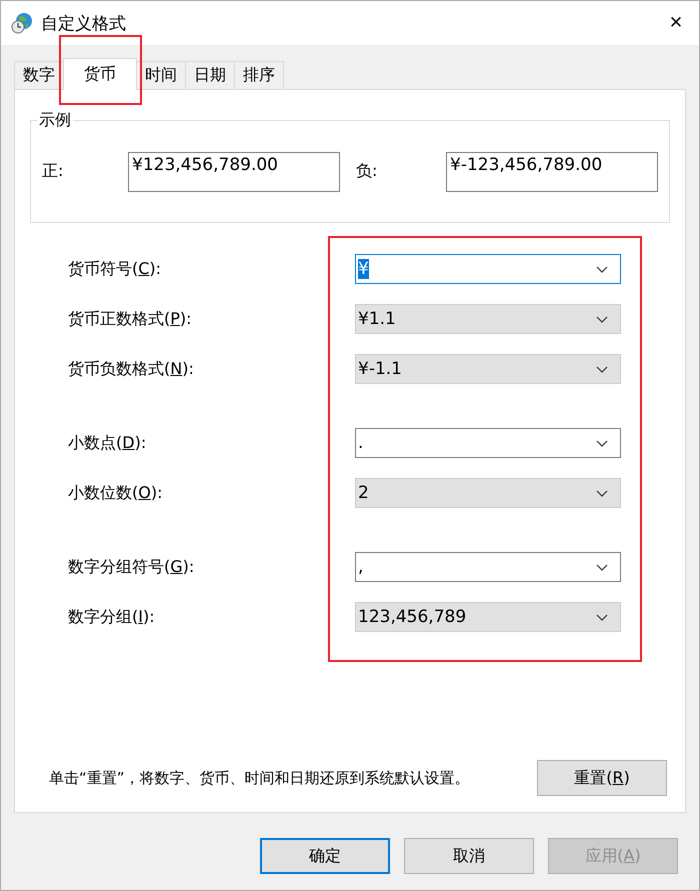 This screenshot has height=891, width=700. Describe the element at coordinates (325, 856) in the screenshot. I see `dialog-button: 确定` at that location.